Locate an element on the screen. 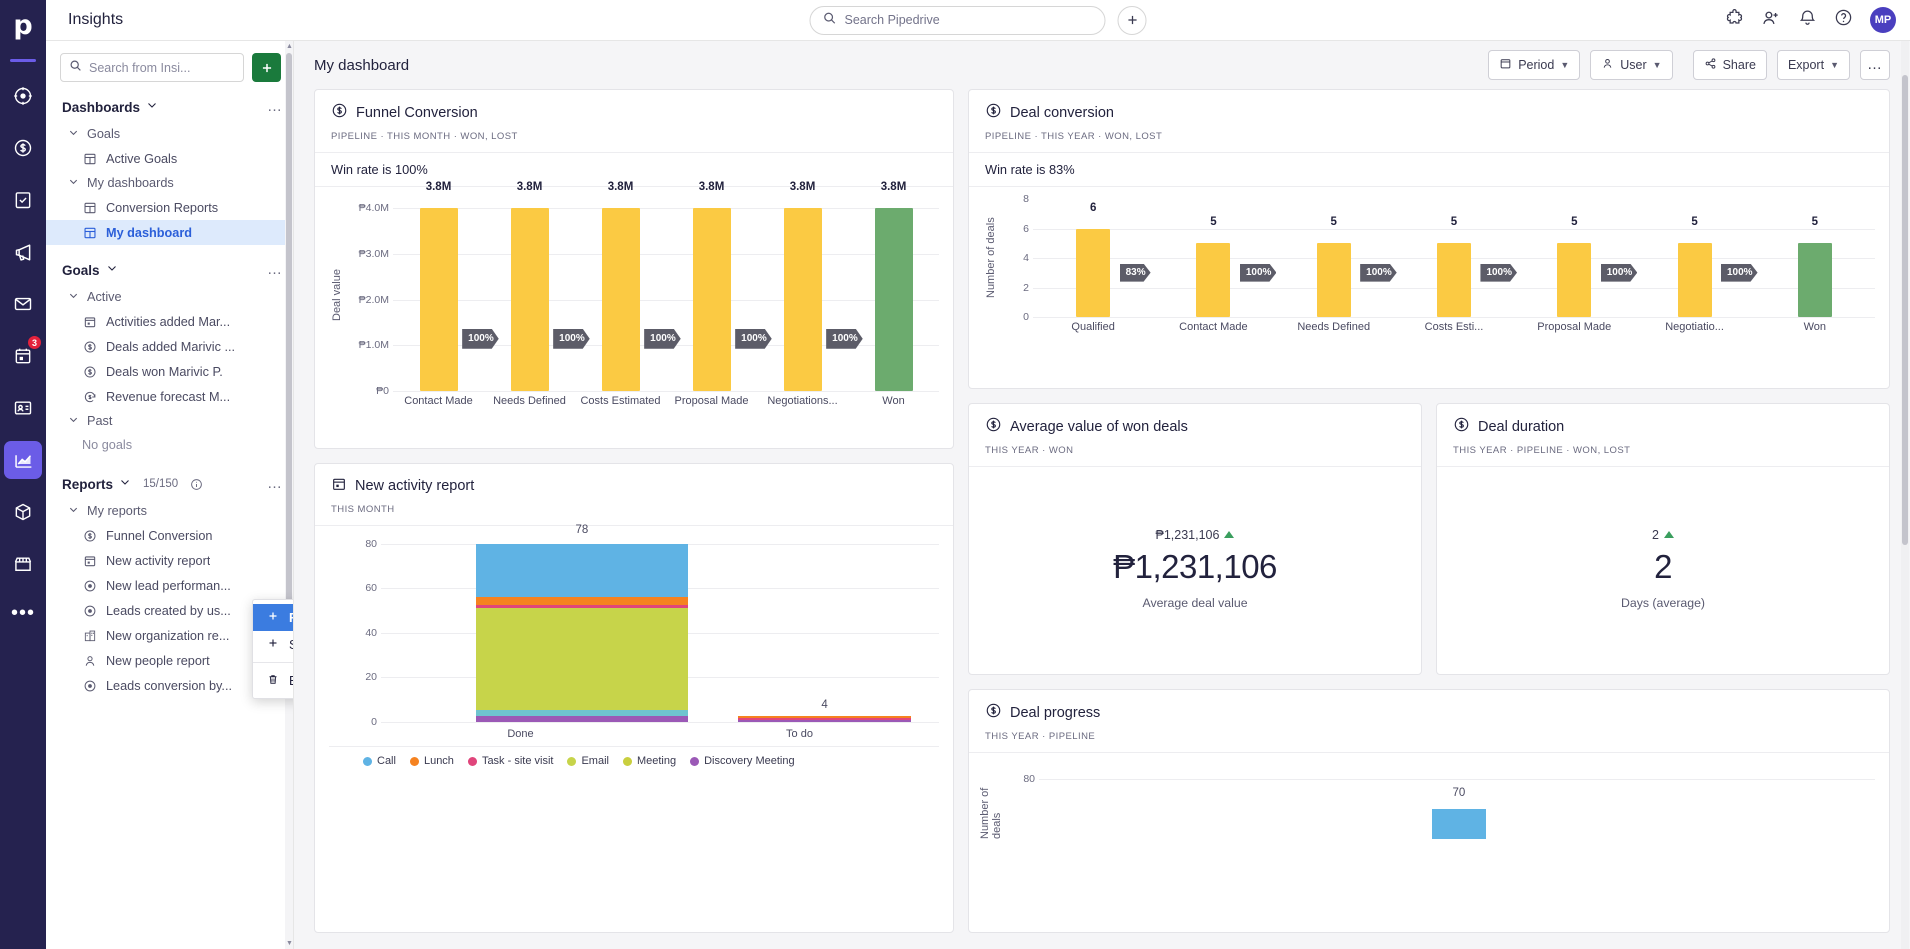  dashboard-scrollbar is located at coordinates (1905, 495).